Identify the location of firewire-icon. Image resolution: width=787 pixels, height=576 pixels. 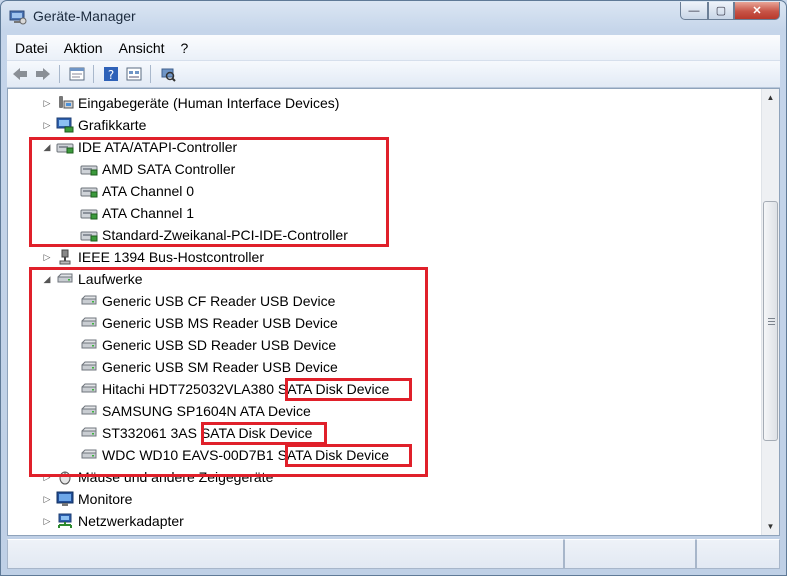
(65, 257).